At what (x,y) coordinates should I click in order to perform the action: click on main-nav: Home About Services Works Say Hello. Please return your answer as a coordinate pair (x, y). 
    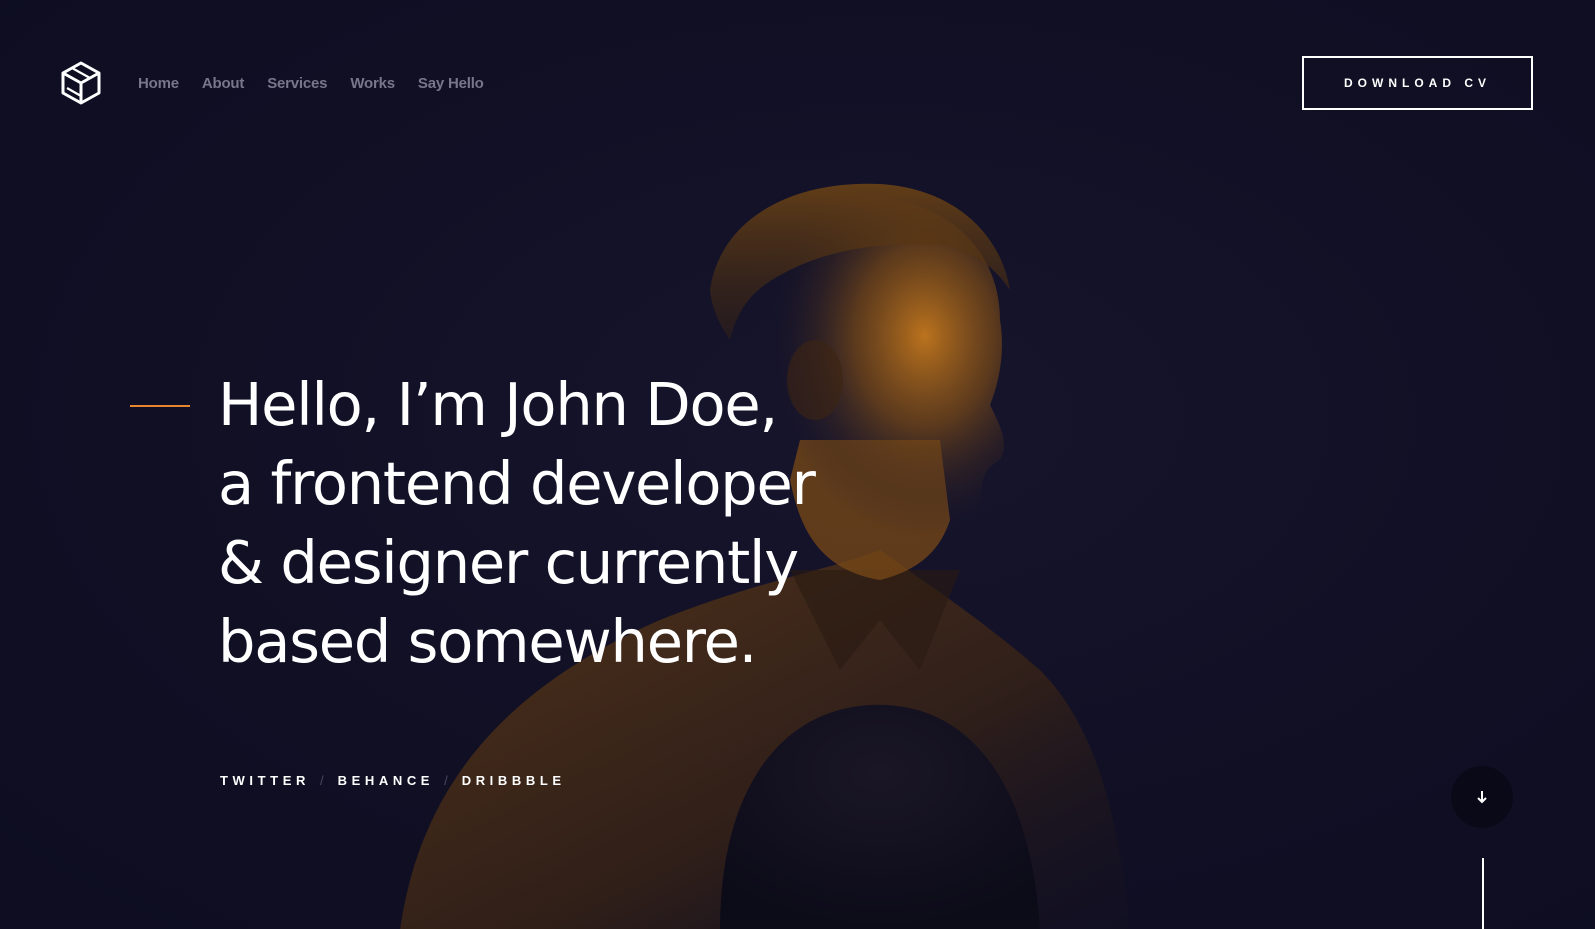
    Looking at the image, I should click on (271, 83).